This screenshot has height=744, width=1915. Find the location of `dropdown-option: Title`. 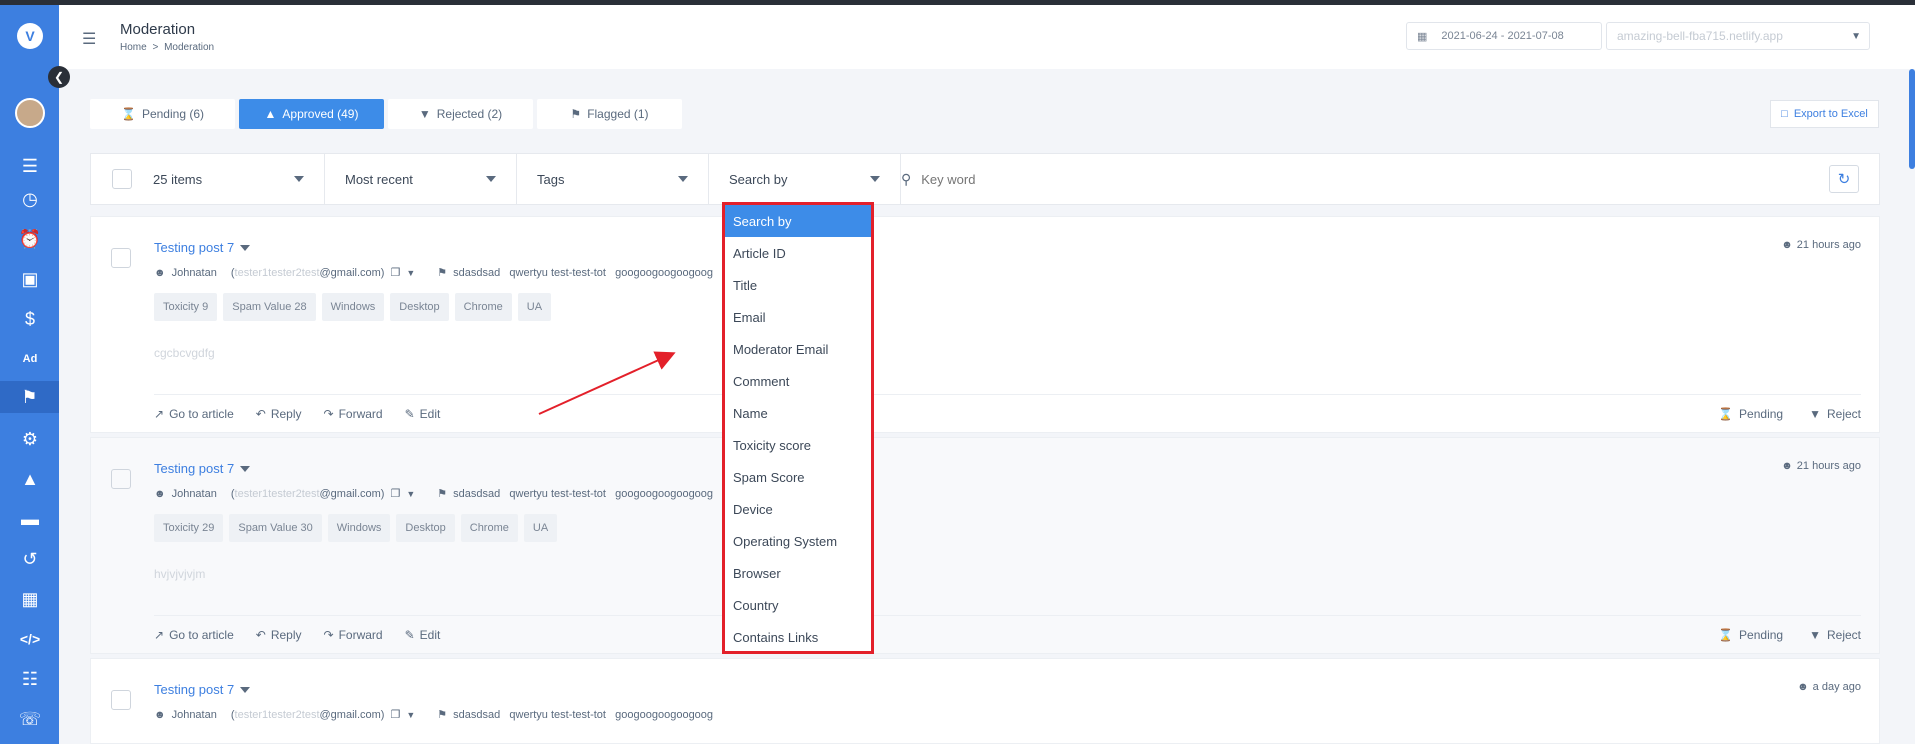

dropdown-option: Title is located at coordinates (798, 285).